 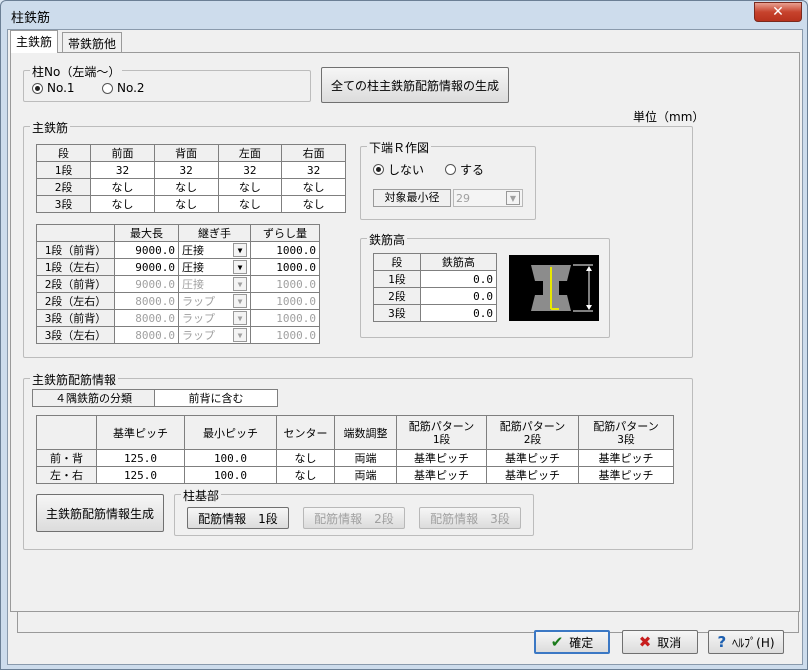 What do you see at coordinates (398, 169) in the screenshot?
I see `radio-lower-r-no: しない` at bounding box center [398, 169].